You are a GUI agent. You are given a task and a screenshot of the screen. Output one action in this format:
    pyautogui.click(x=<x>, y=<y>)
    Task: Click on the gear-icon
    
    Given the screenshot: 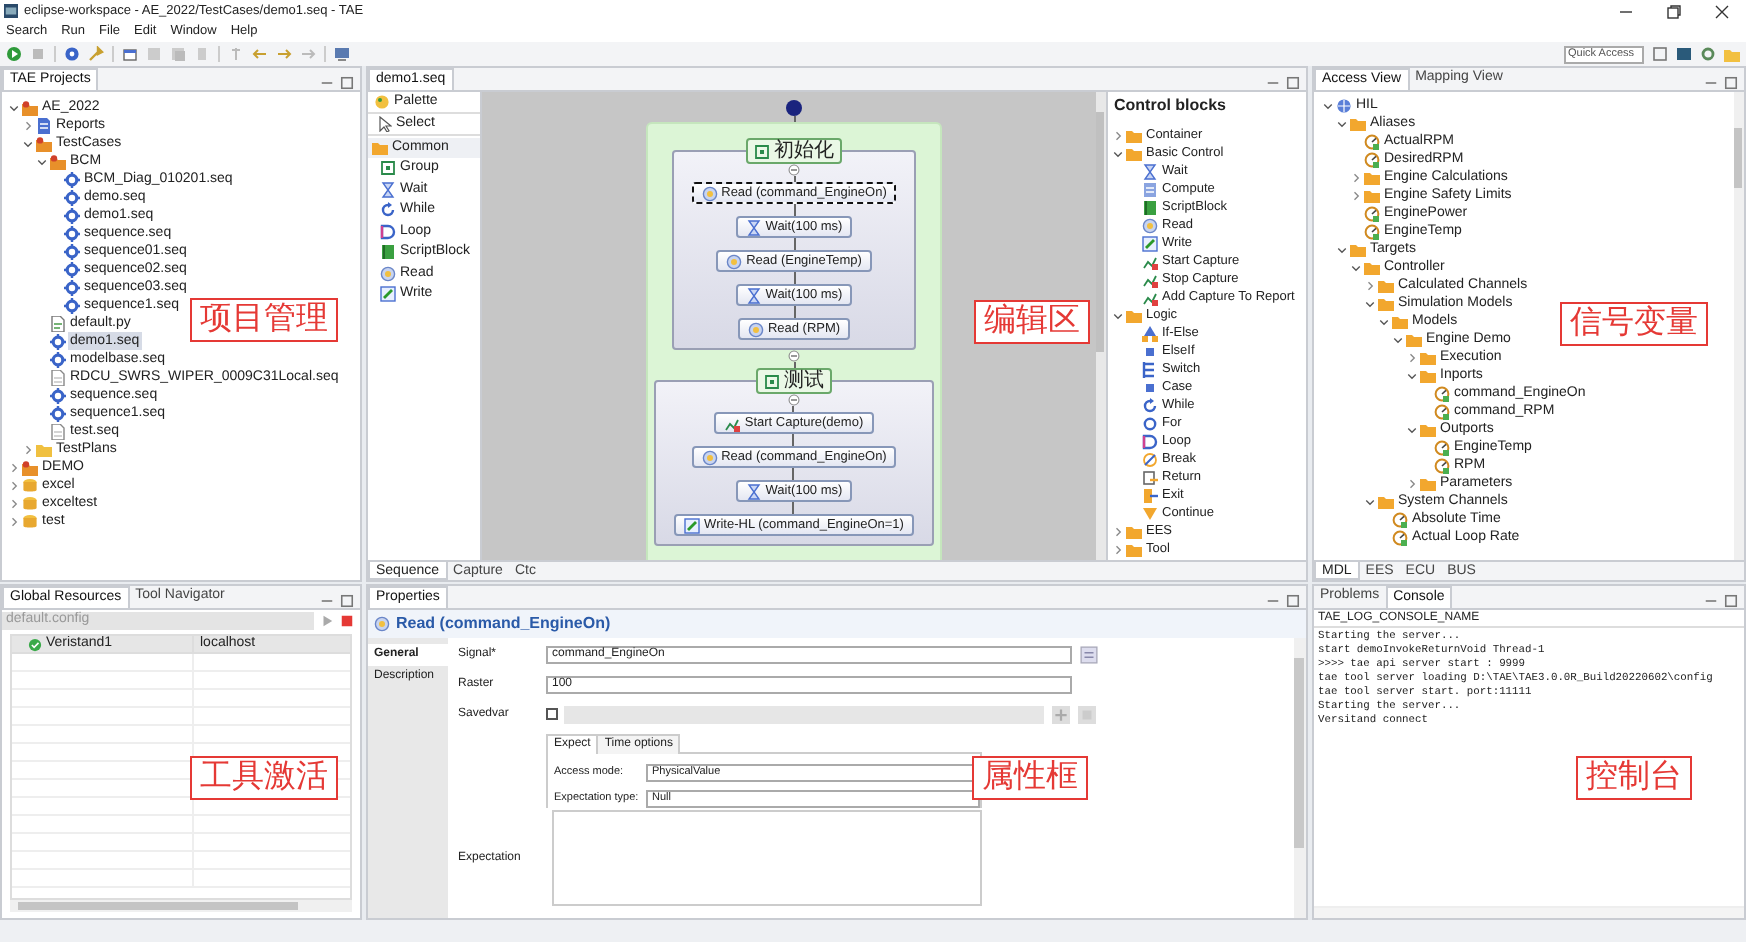 What is the action you would take?
    pyautogui.click(x=1708, y=54)
    